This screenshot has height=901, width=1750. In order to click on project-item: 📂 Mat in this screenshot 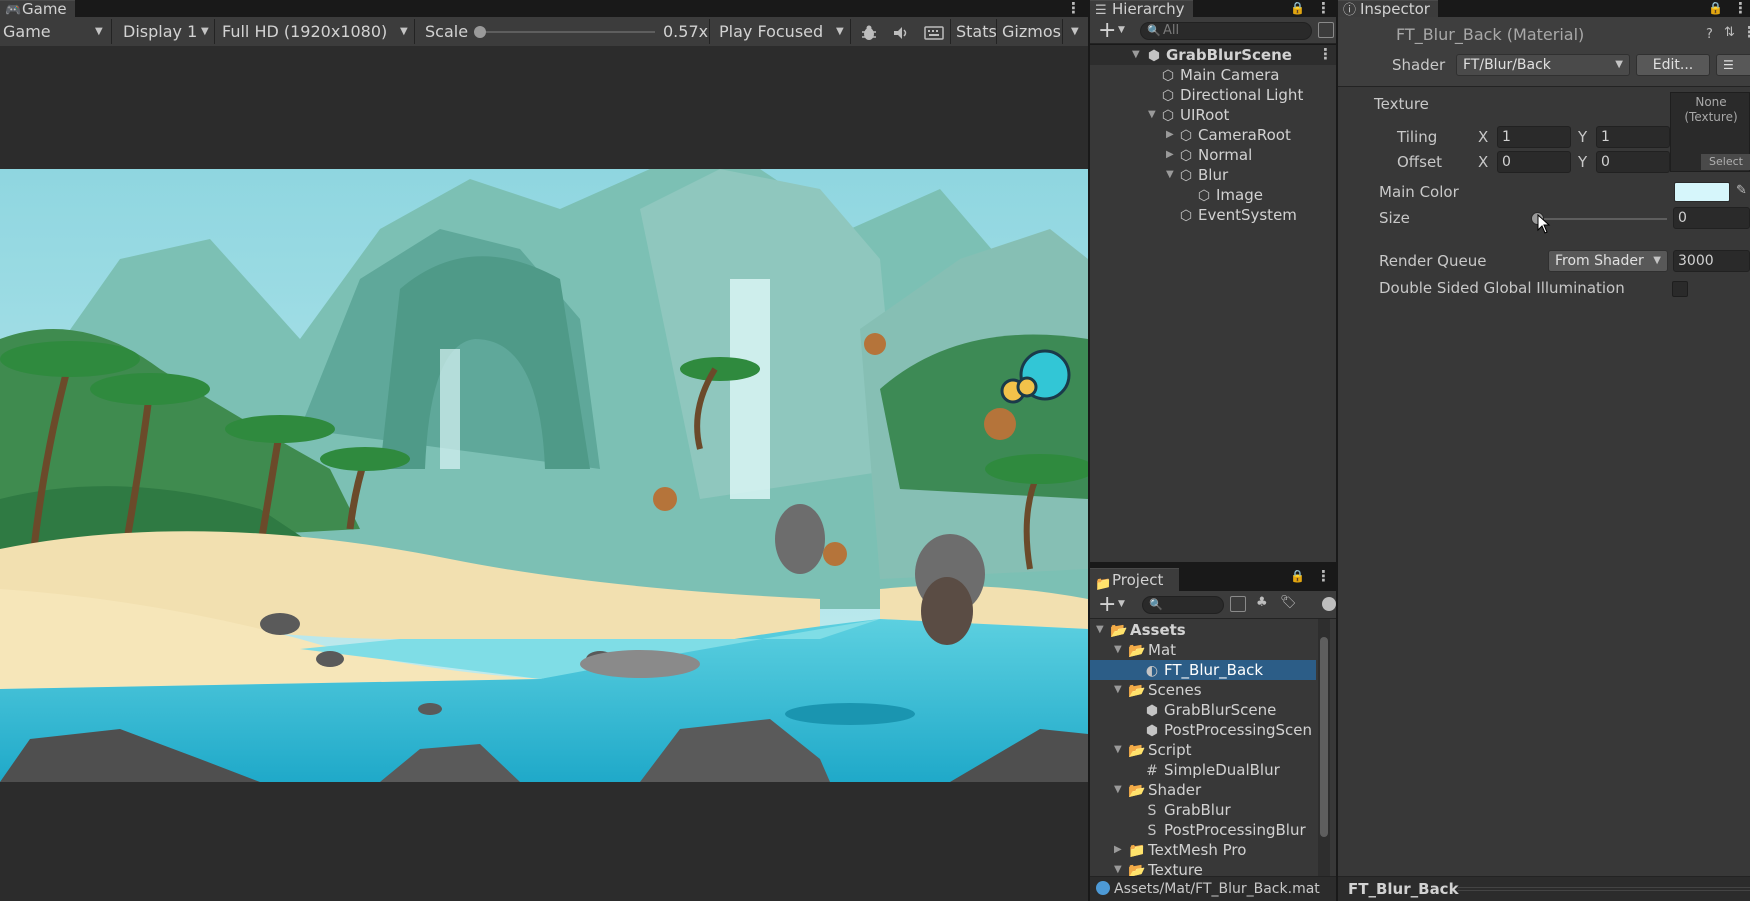, I will do `click(1152, 650)`.